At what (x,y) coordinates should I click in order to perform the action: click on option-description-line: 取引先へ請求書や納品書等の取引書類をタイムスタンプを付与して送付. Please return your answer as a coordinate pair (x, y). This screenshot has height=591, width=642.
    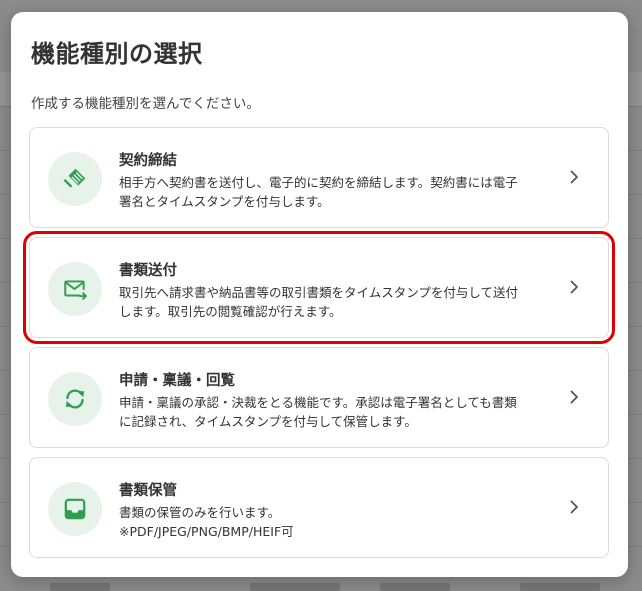
    Looking at the image, I should click on (319, 292).